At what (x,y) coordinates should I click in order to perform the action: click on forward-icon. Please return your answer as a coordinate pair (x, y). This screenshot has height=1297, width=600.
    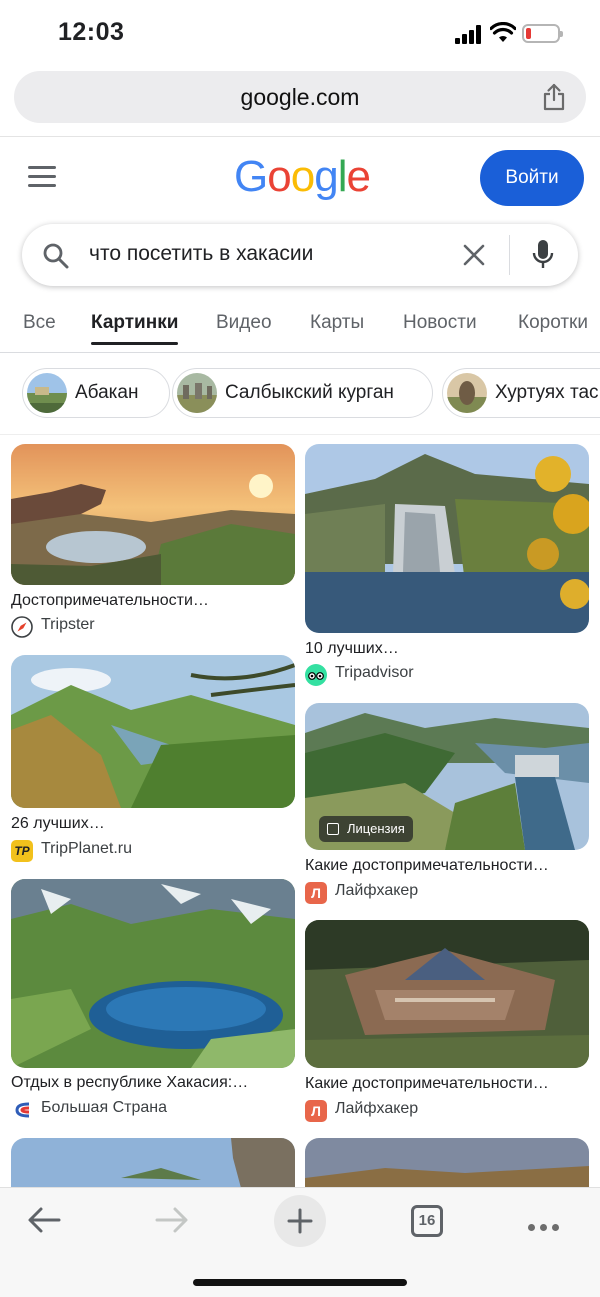
    Looking at the image, I should click on (172, 1220).